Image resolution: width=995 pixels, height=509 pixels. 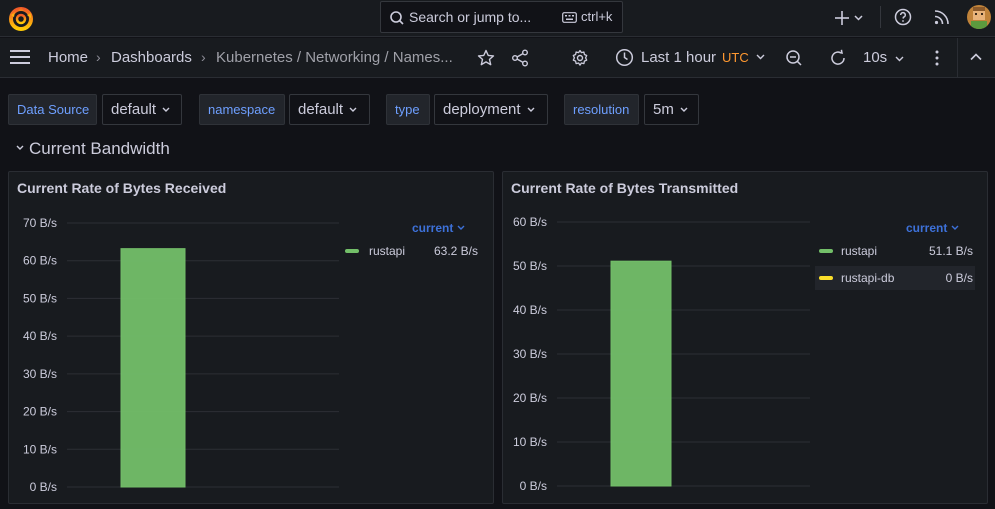 I want to click on top-bar: Search or jump to... ctrl+k, so click(x=497, y=18).